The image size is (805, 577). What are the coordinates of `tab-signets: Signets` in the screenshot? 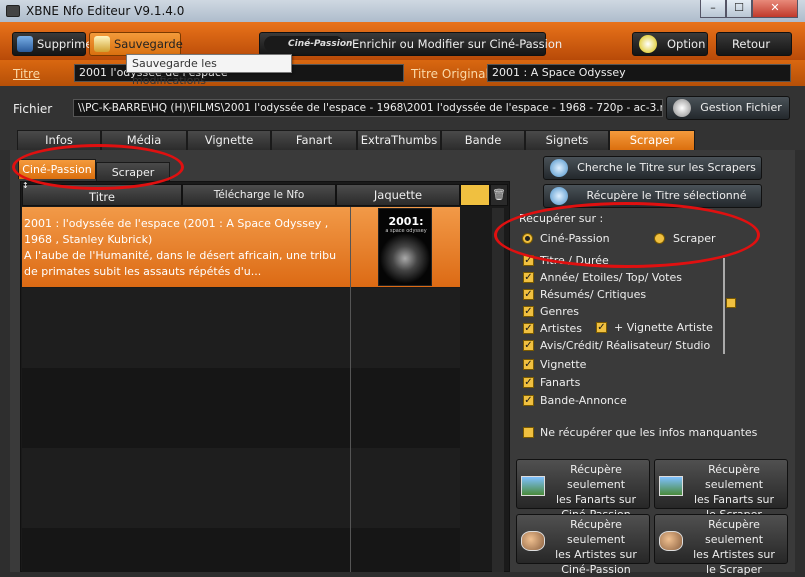 It's located at (567, 140).